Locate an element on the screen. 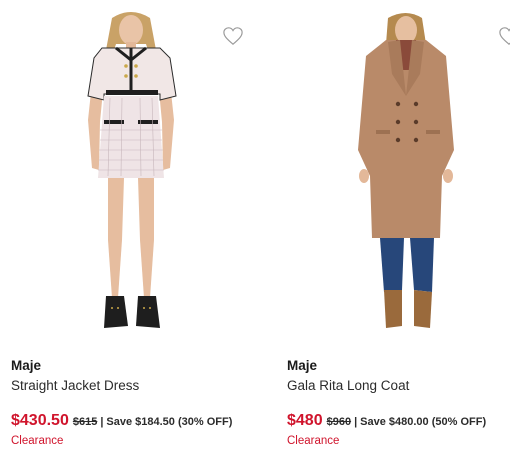  original-price: $960 is located at coordinates (339, 422).